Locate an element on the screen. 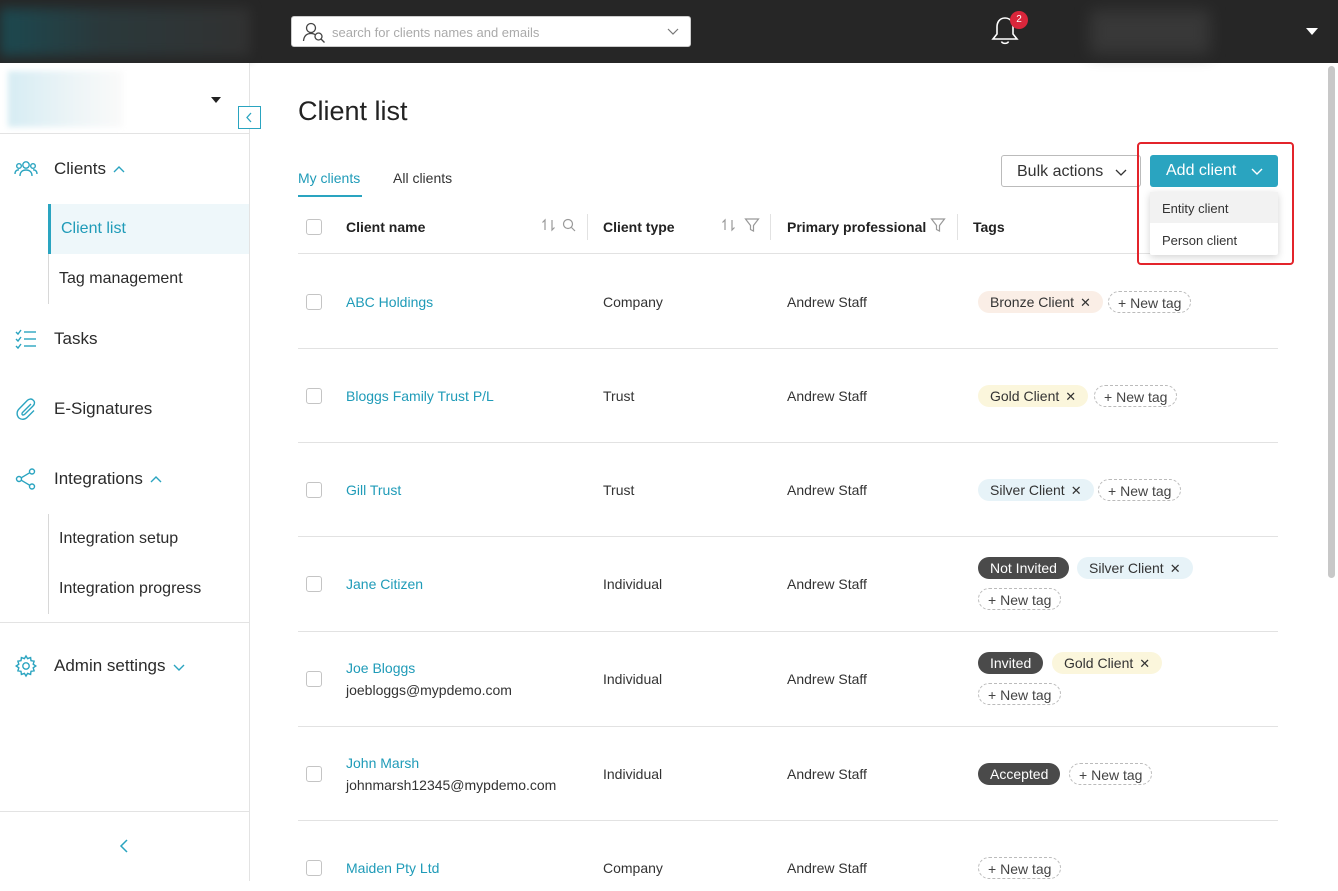  sidebar-item-label: Integration progress is located at coordinates (130, 588).